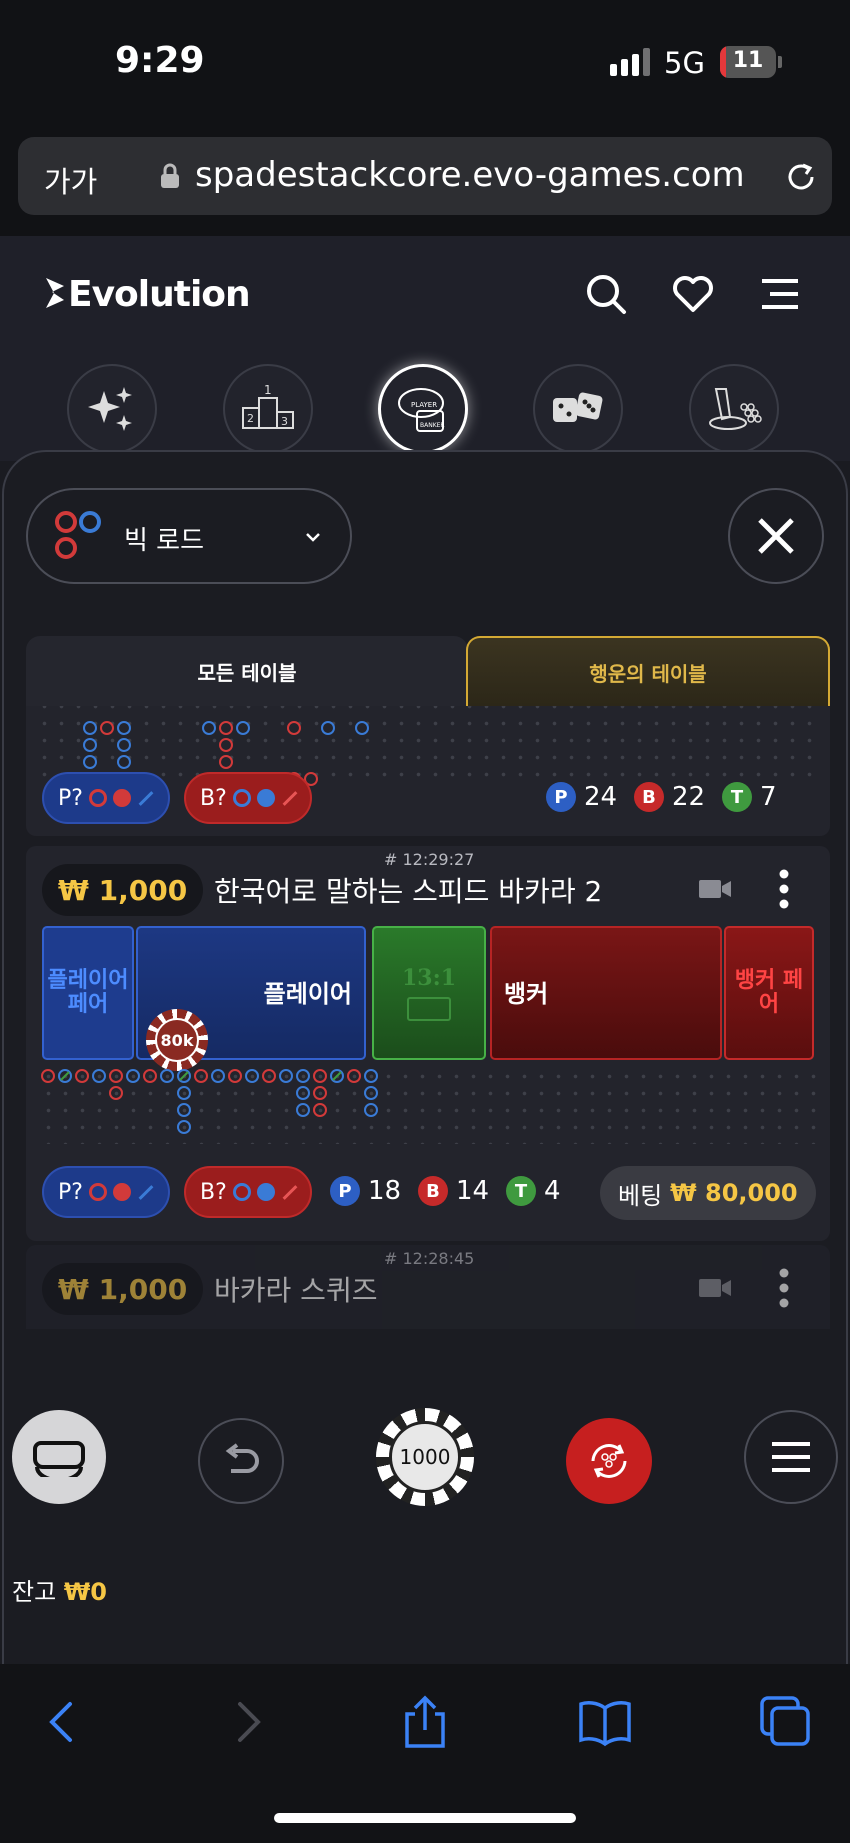 Image resolution: width=850 pixels, height=1843 pixels. I want to click on player-banker-icon: PLAYER BANKER, so click(421, 410).